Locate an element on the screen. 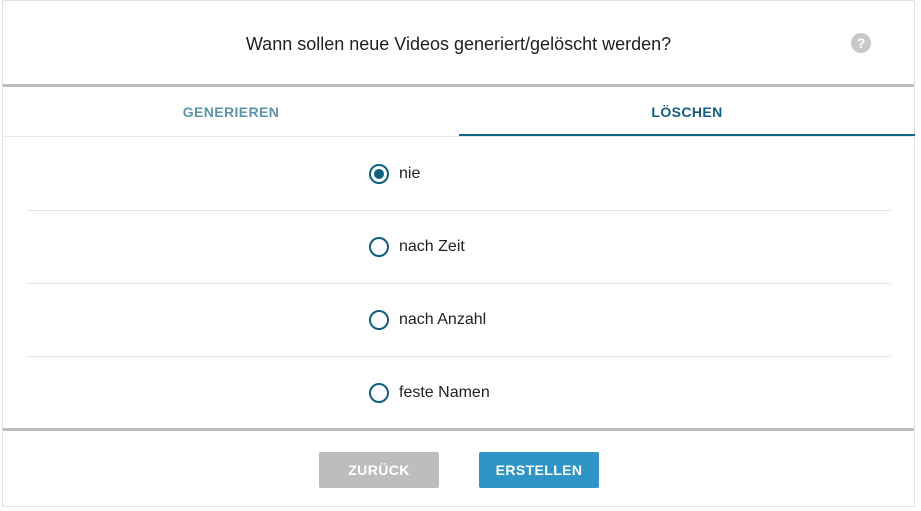 This screenshot has height=511, width=921. back-button: ZURÜCK is located at coordinates (379, 470).